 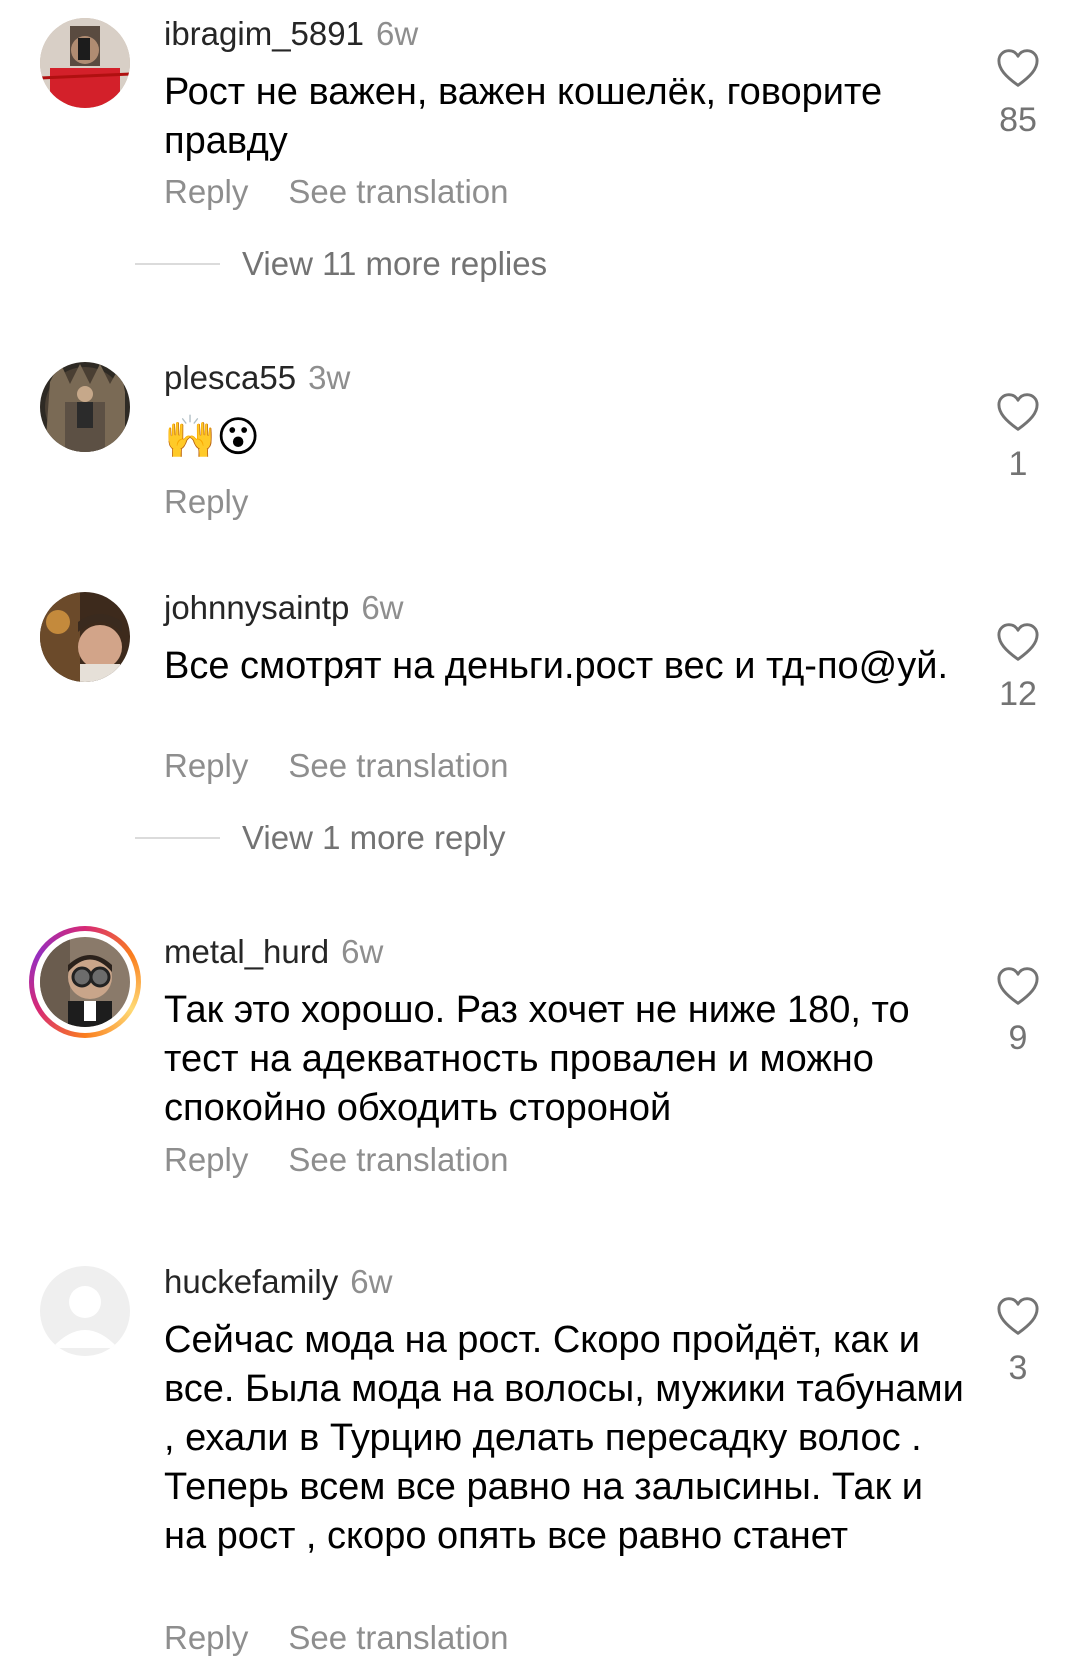 I want to click on username: ibragim_5891, so click(x=264, y=33).